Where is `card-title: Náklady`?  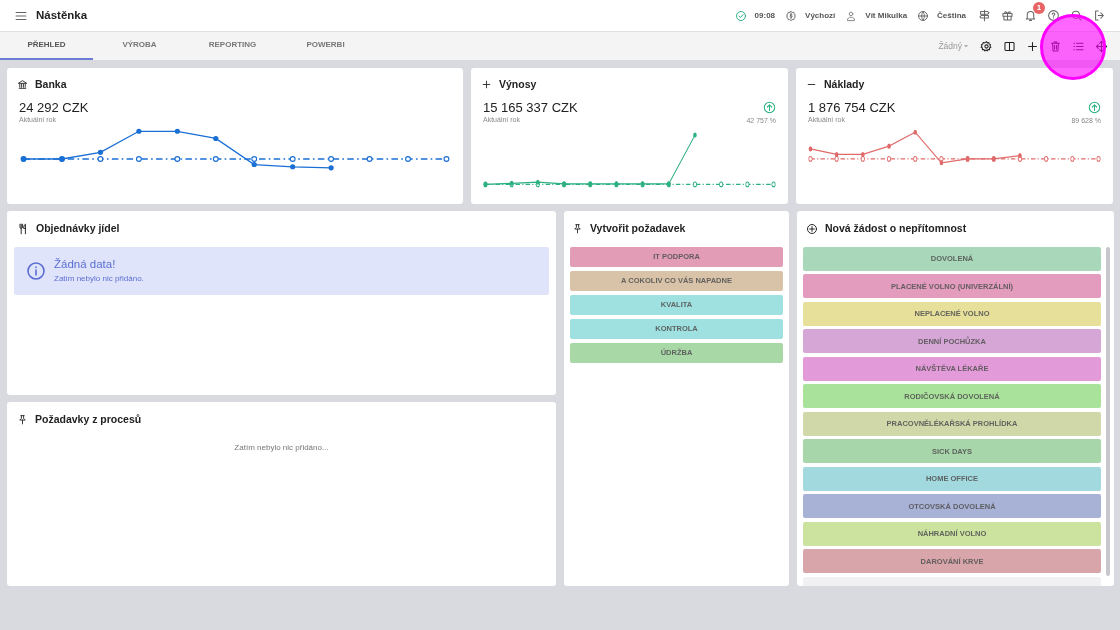 card-title: Náklady is located at coordinates (844, 84).